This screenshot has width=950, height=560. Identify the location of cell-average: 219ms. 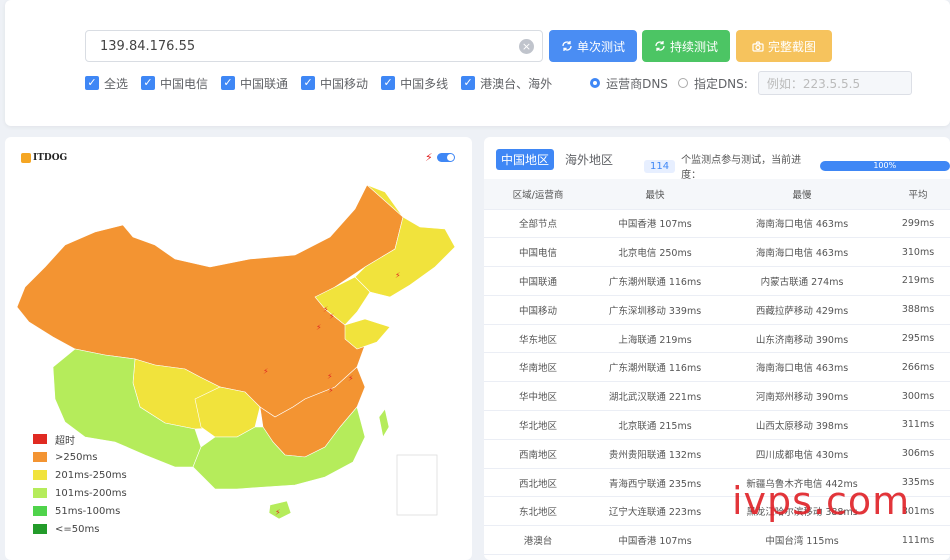
(918, 281).